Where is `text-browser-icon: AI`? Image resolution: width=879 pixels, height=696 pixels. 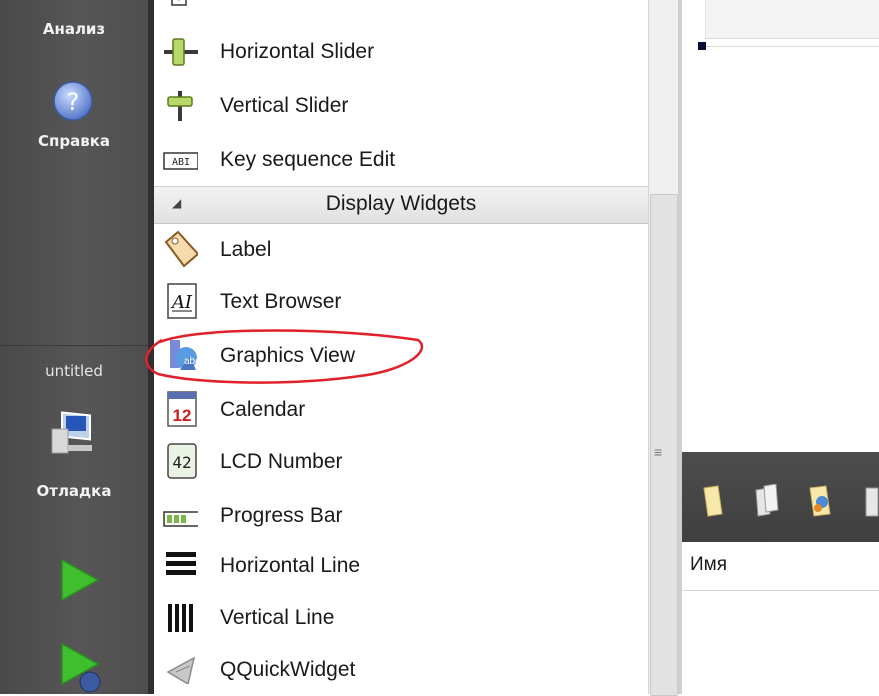 text-browser-icon: AI is located at coordinates (182, 301).